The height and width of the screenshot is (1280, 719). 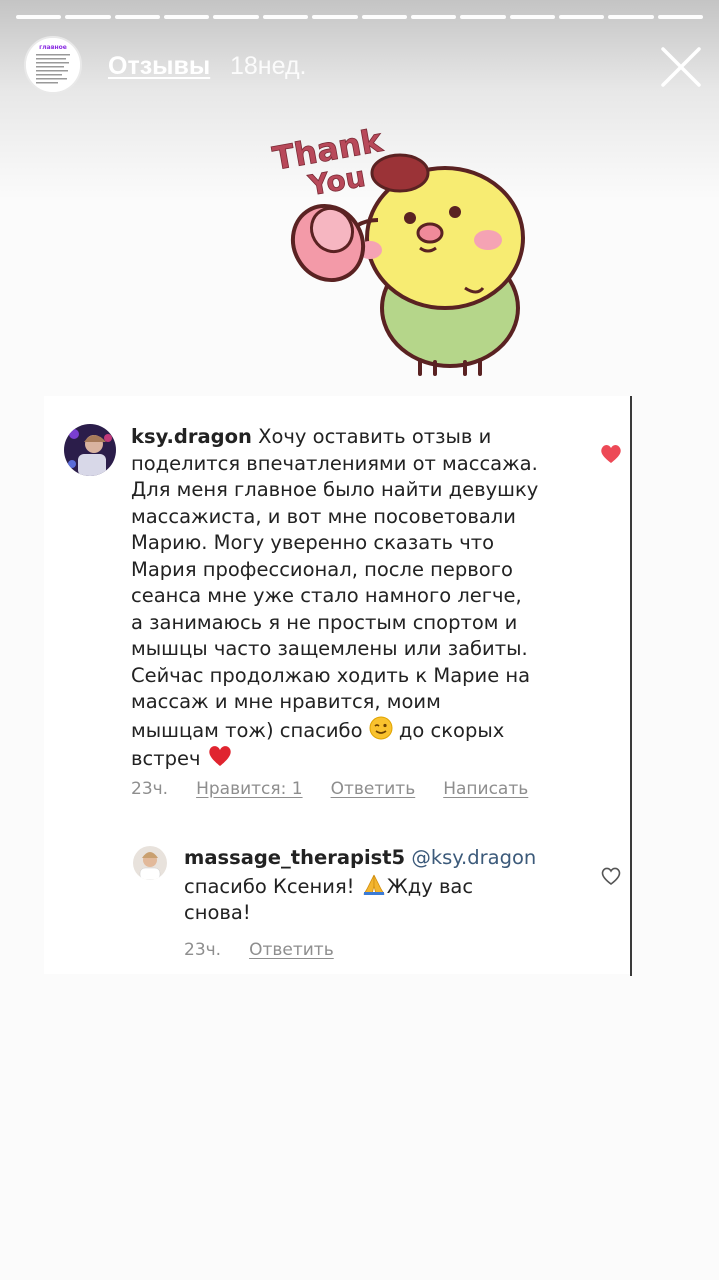 What do you see at coordinates (631, 686) in the screenshot?
I see `card-scrollbar` at bounding box center [631, 686].